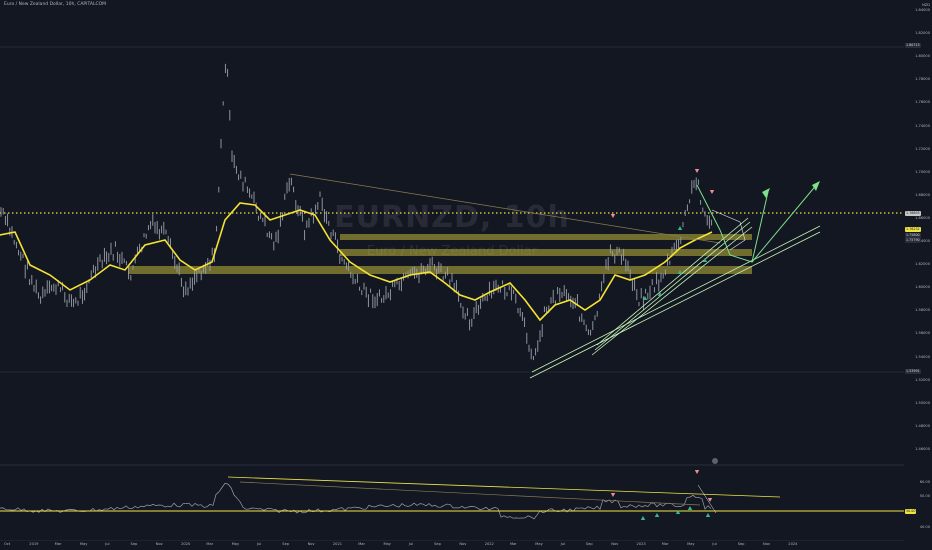 Image resolution: width=932 pixels, height=550 pixels. What do you see at coordinates (922, 171) in the screenshot?
I see `price-tick: 1.70000` at bounding box center [922, 171].